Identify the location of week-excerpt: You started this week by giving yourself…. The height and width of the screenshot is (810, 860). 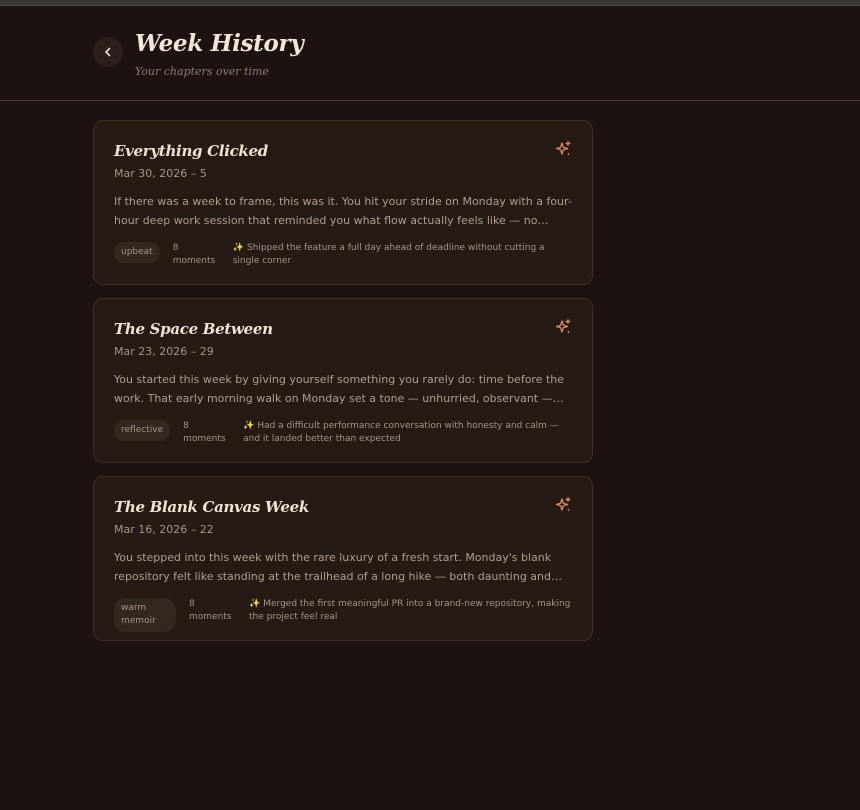
(339, 389).